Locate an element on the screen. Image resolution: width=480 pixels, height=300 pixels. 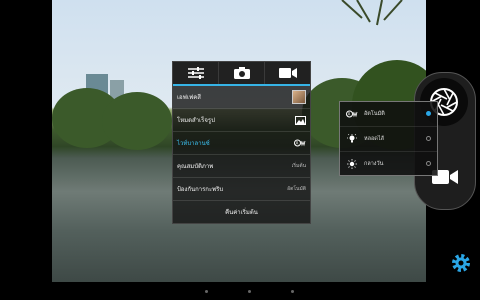
wb-option-label: หลอดไส้ is located at coordinates (374, 139).